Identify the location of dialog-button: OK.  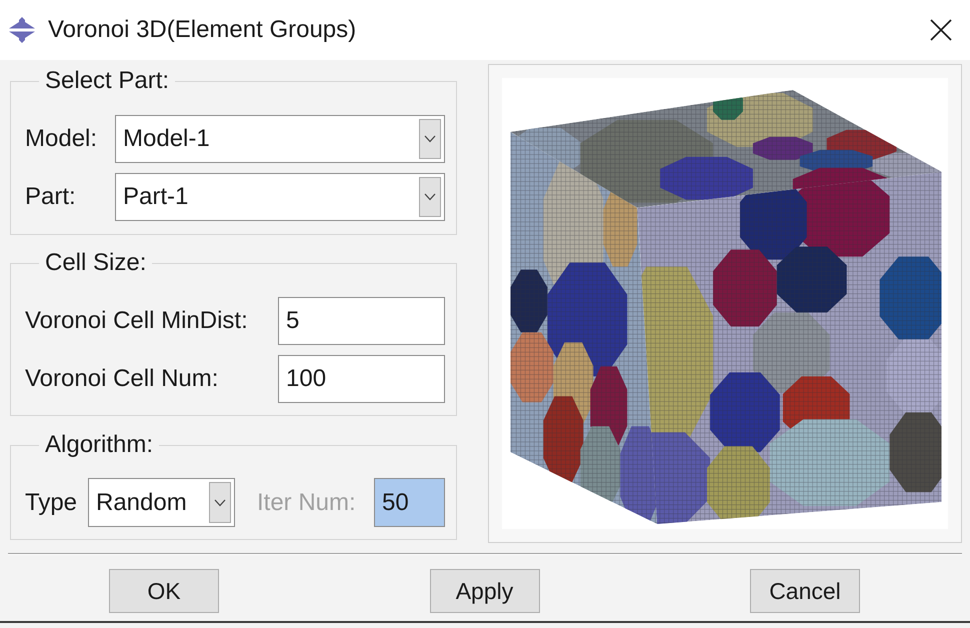
(164, 591).